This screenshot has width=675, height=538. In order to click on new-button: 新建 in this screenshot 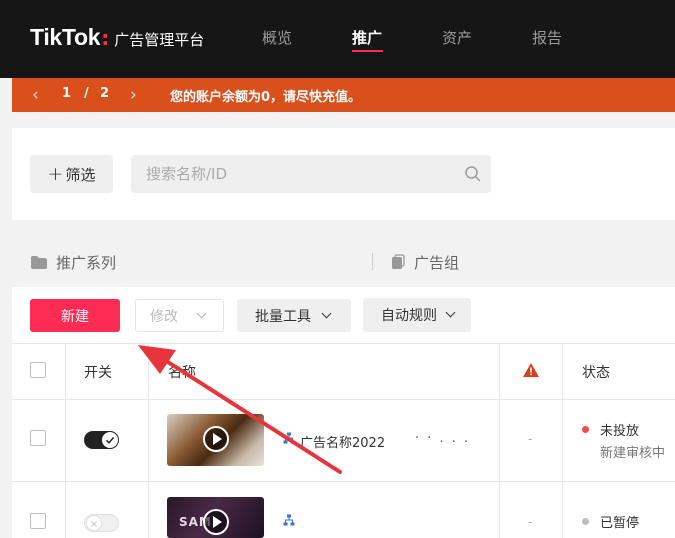, I will do `click(75, 315)`.